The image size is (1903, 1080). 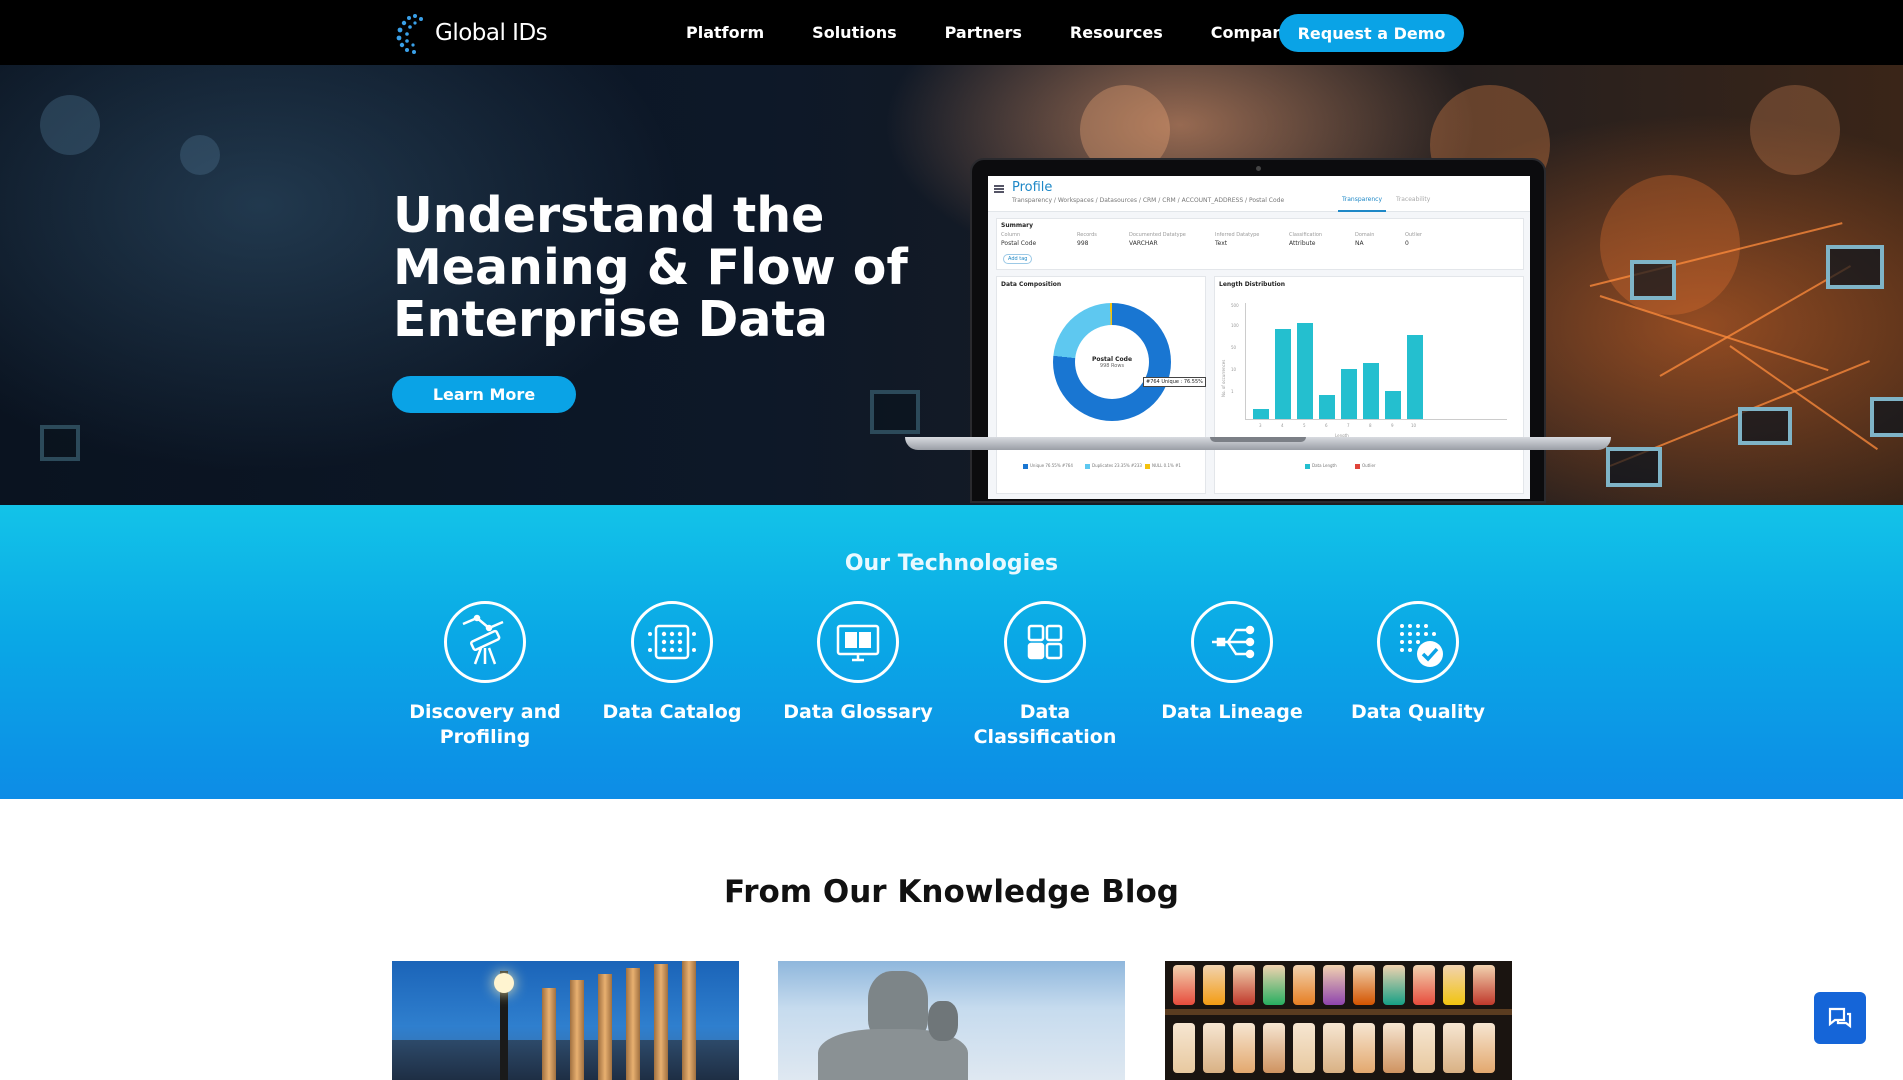 I want to click on composition-legend-item: NULL 0.1% #1, so click(x=1163, y=466).